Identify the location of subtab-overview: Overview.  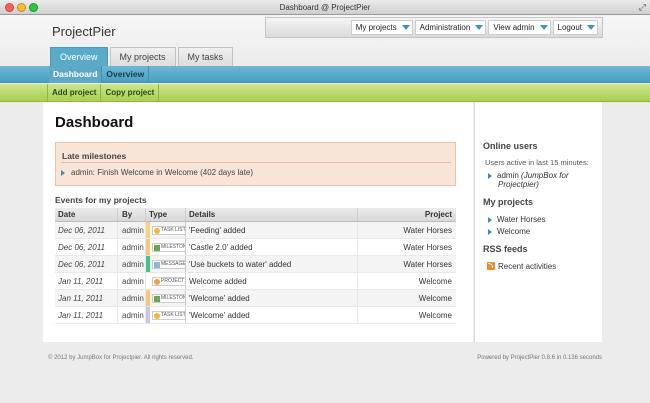
(126, 74).